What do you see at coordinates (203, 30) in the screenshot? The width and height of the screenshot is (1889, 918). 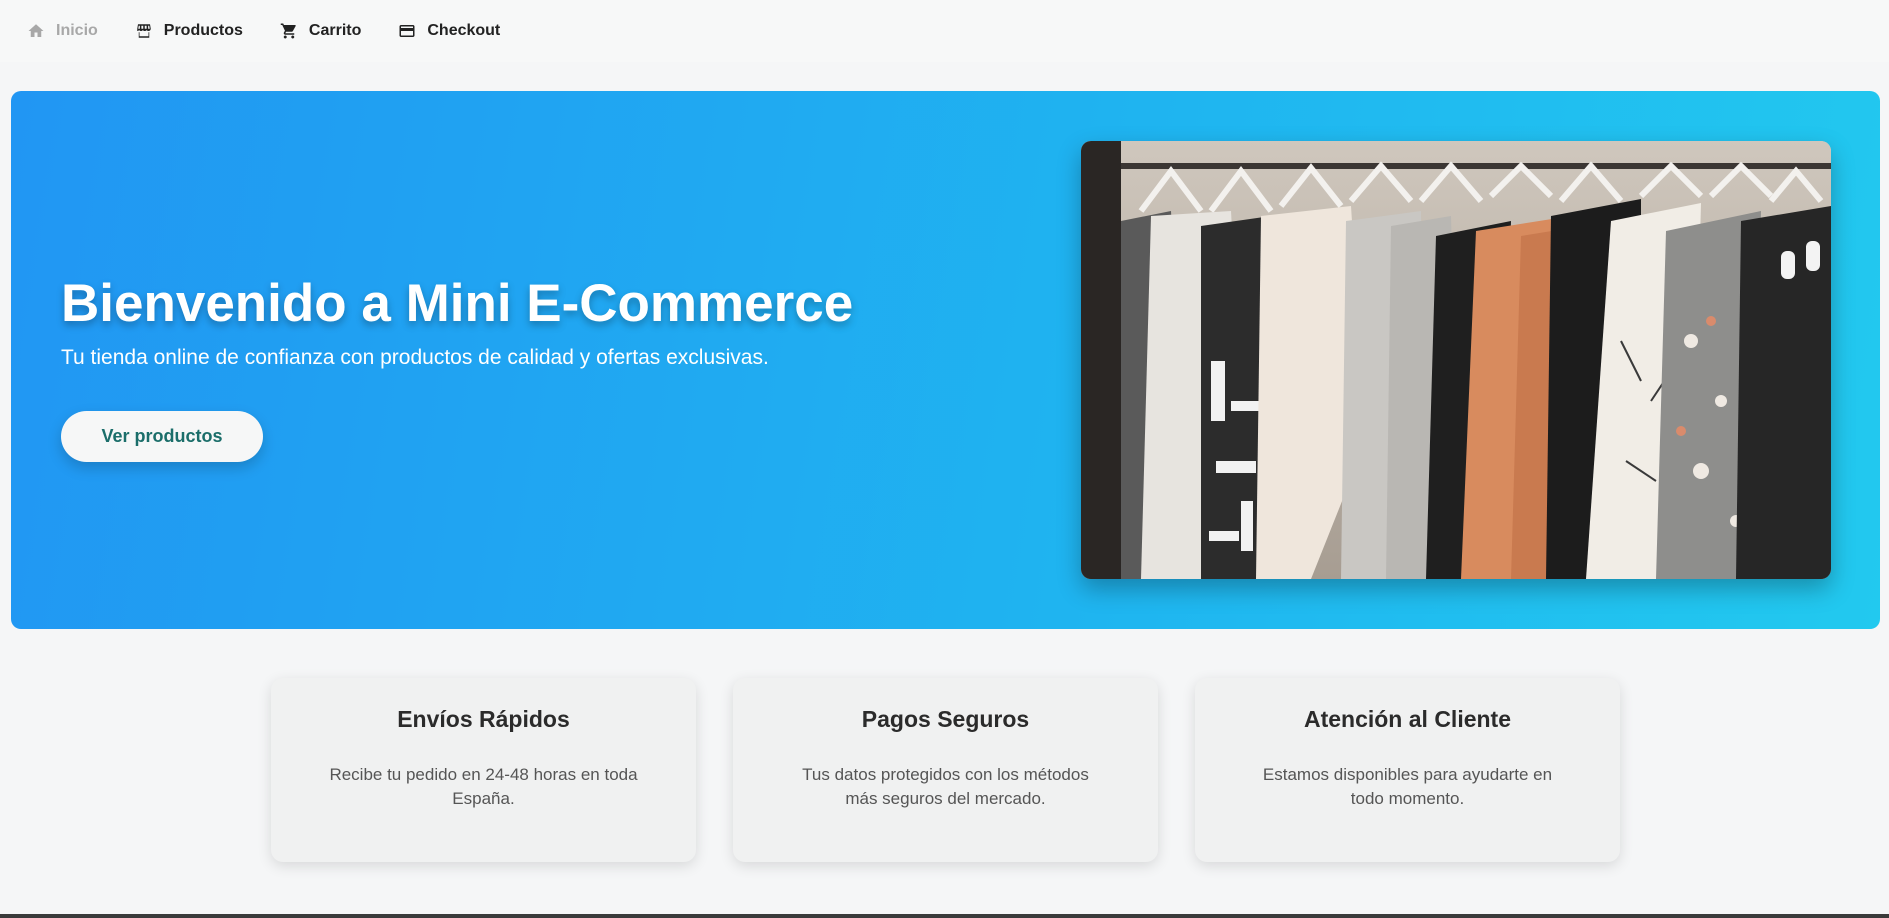 I see `nav-item-label: Productos` at bounding box center [203, 30].